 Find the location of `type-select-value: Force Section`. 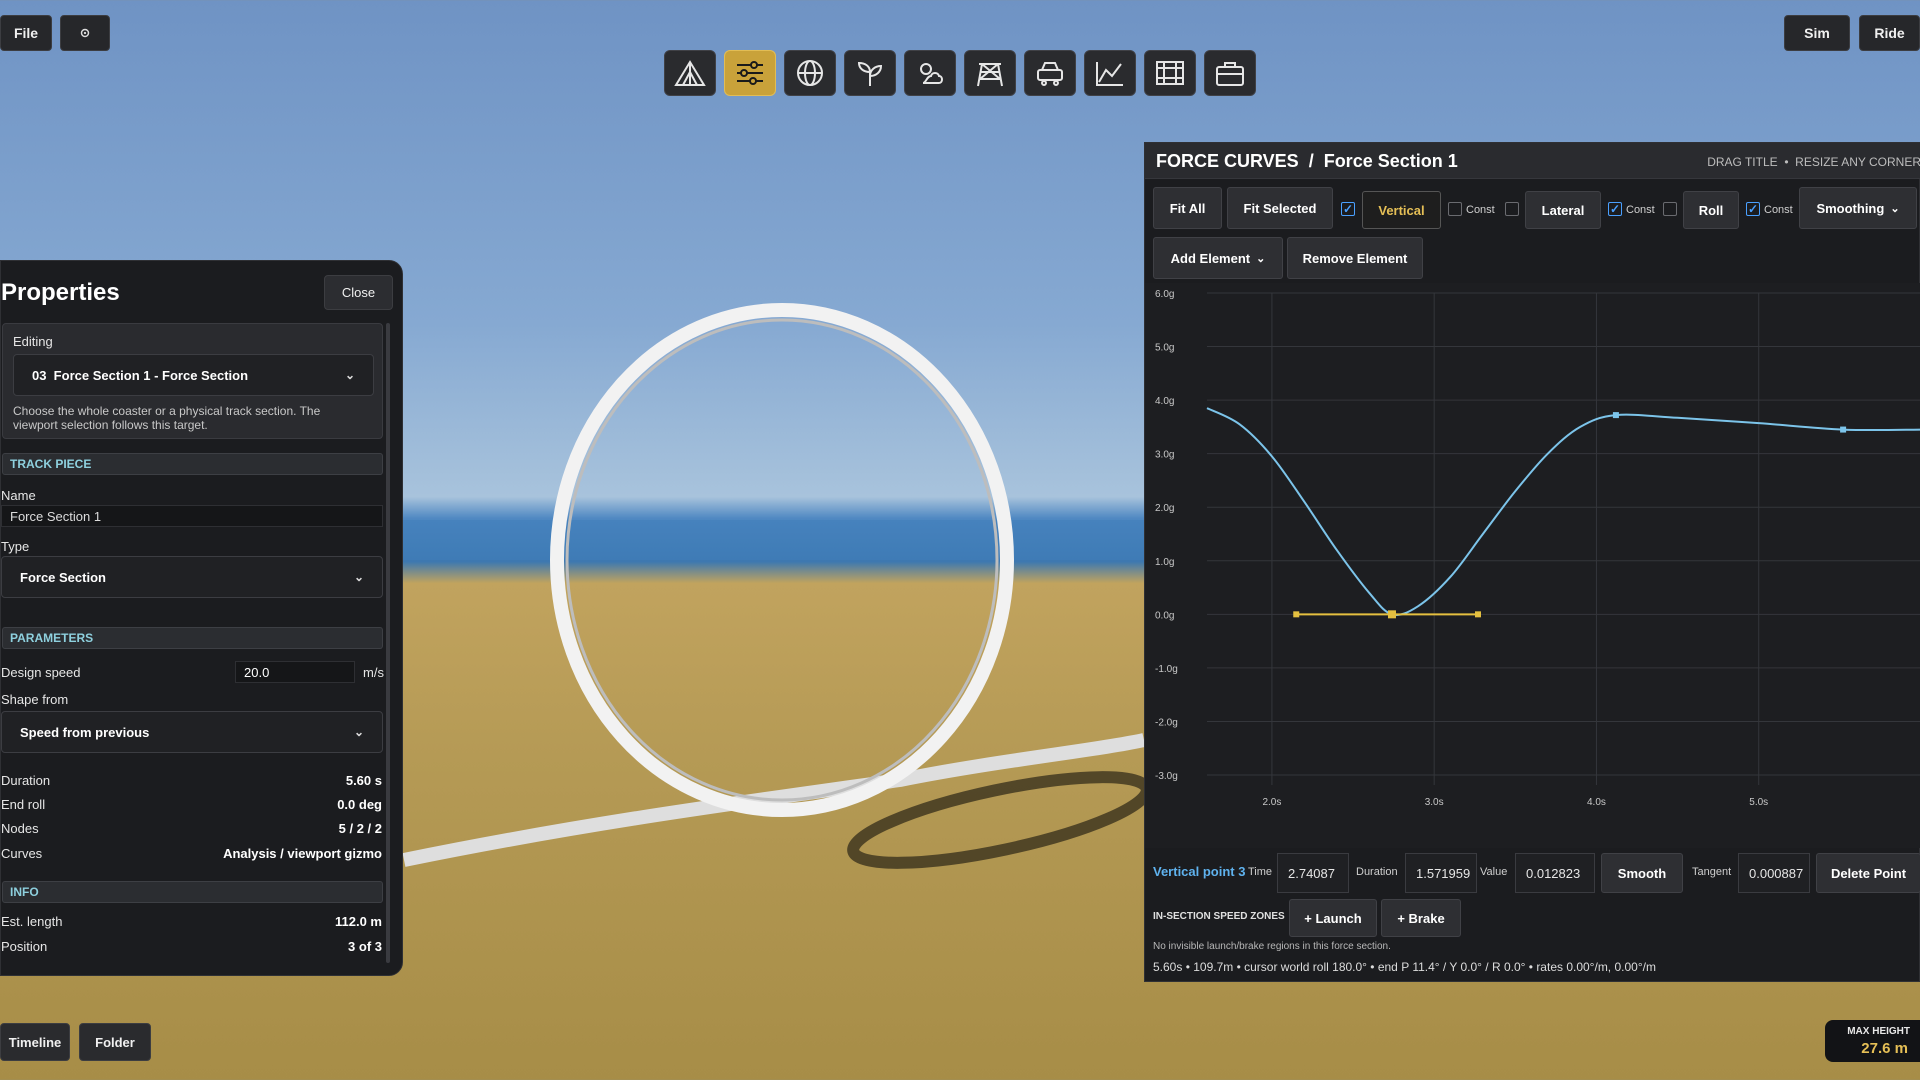

type-select-value: Force Section is located at coordinates (63, 577).